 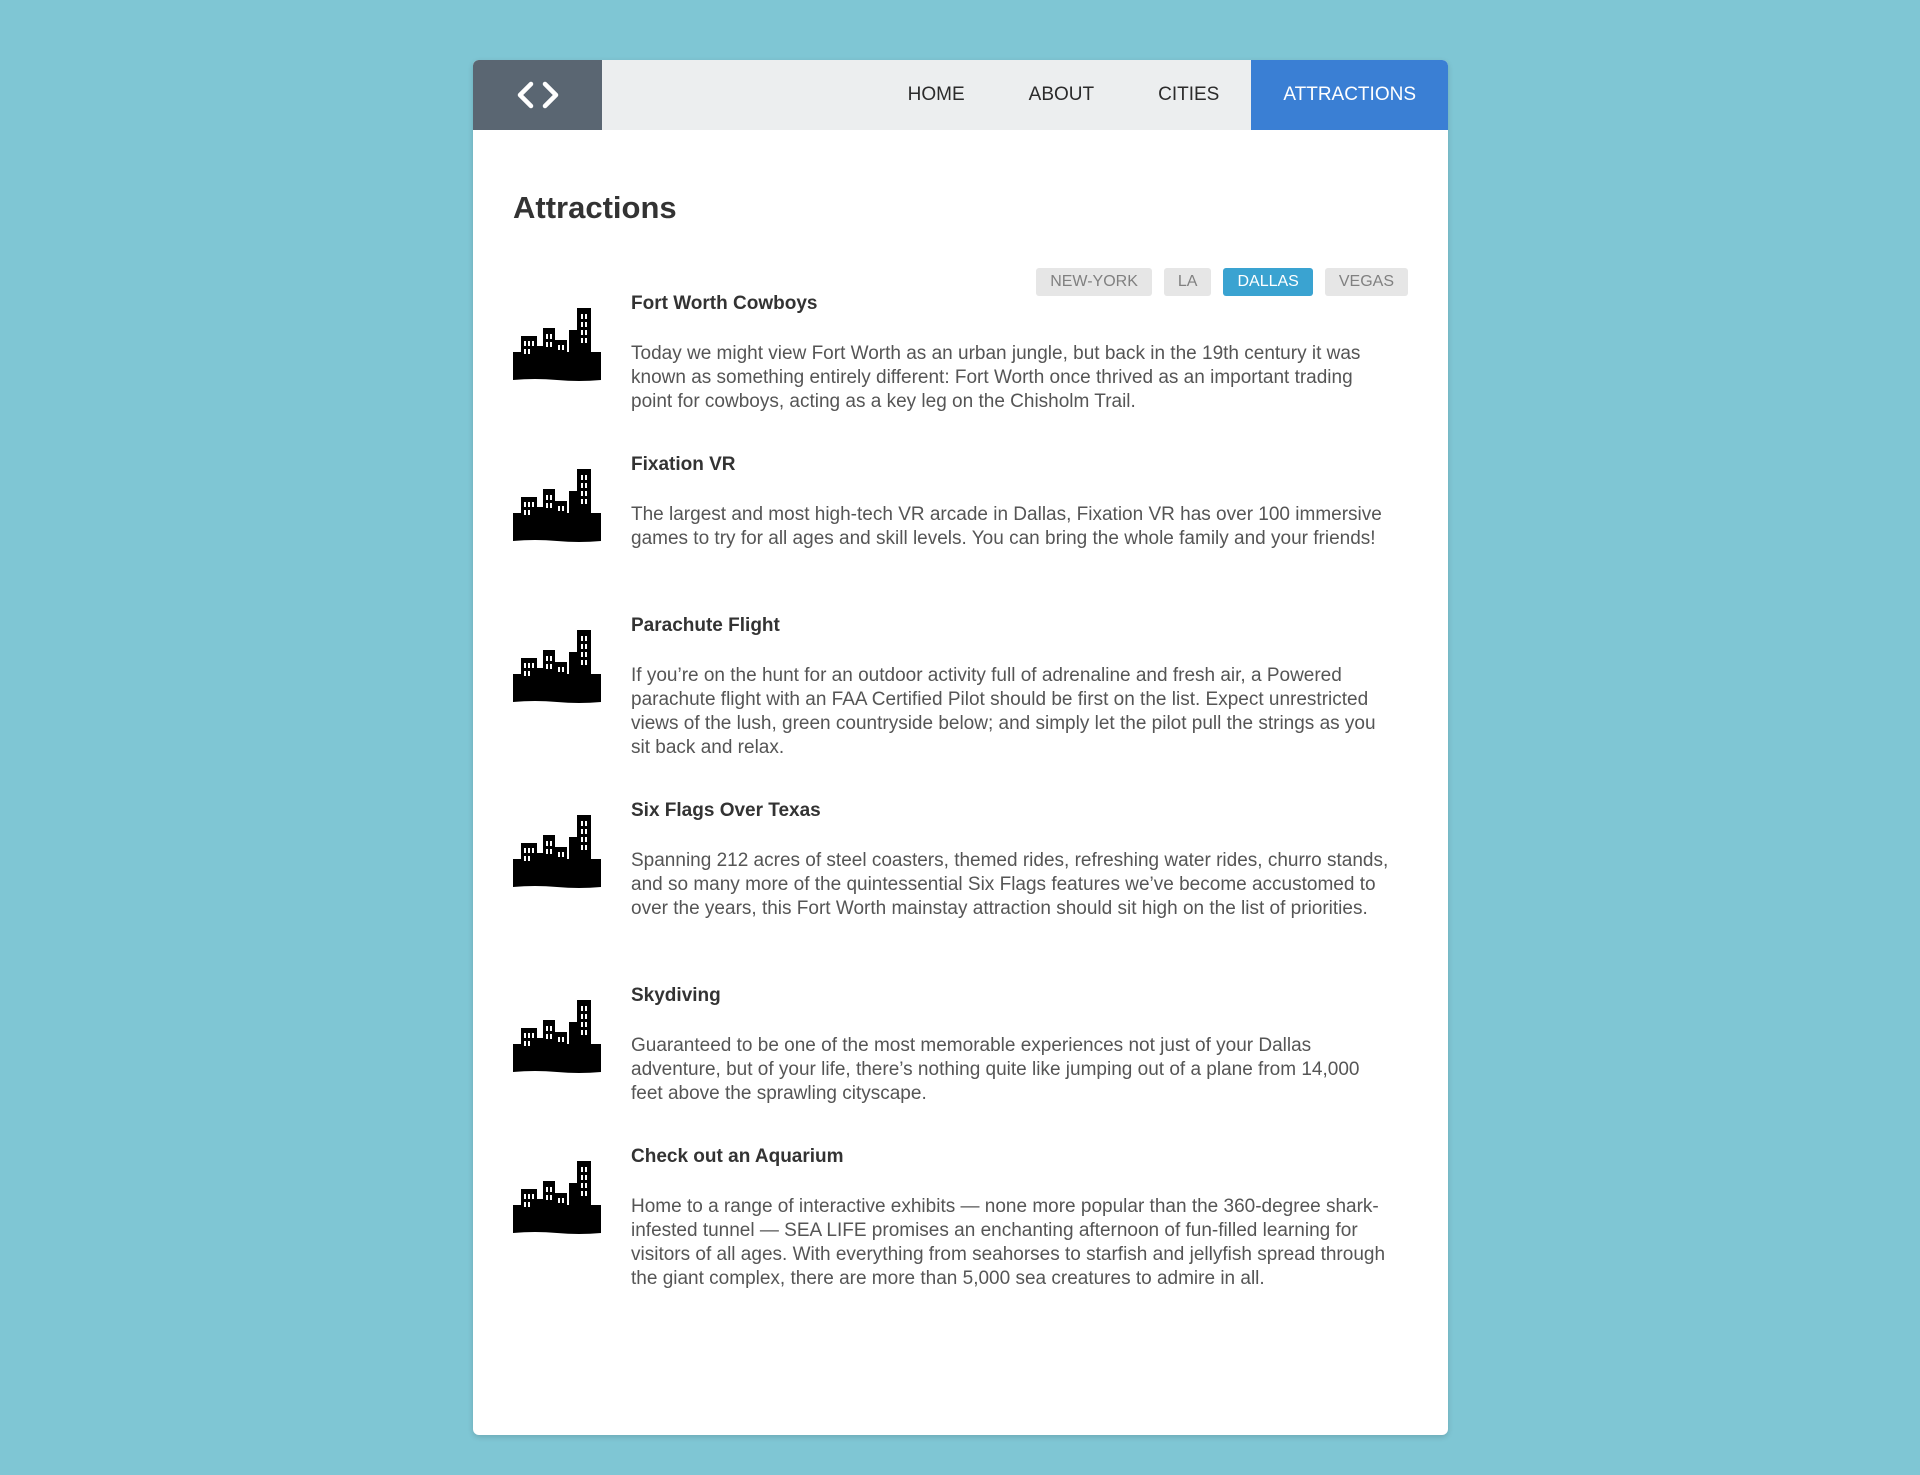 What do you see at coordinates (1094, 282) in the screenshot?
I see `filter-new-york: NEW-YORK` at bounding box center [1094, 282].